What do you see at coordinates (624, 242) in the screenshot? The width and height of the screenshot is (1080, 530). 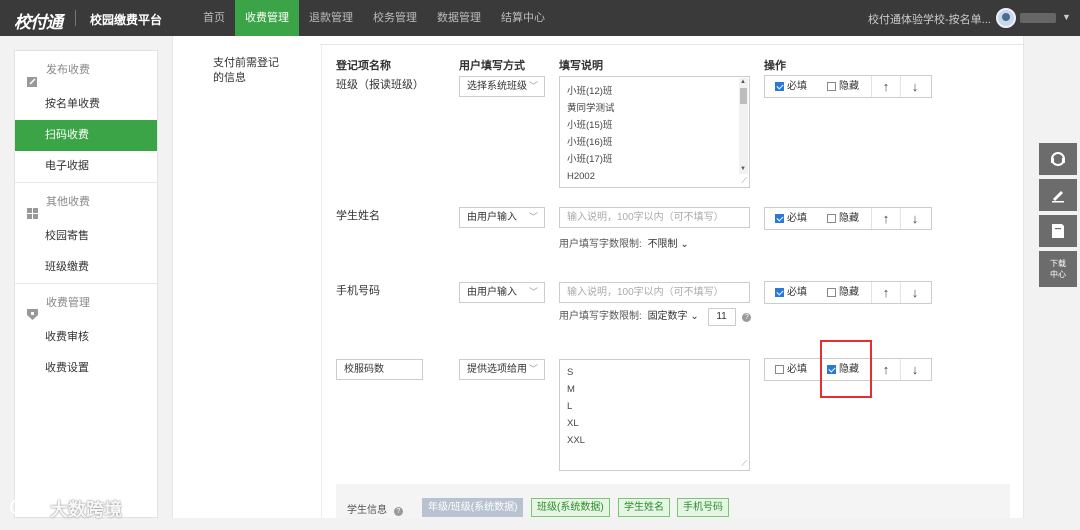 I see `char-limit-row: 用户填写字数限制: 不限制 ⌄` at bounding box center [624, 242].